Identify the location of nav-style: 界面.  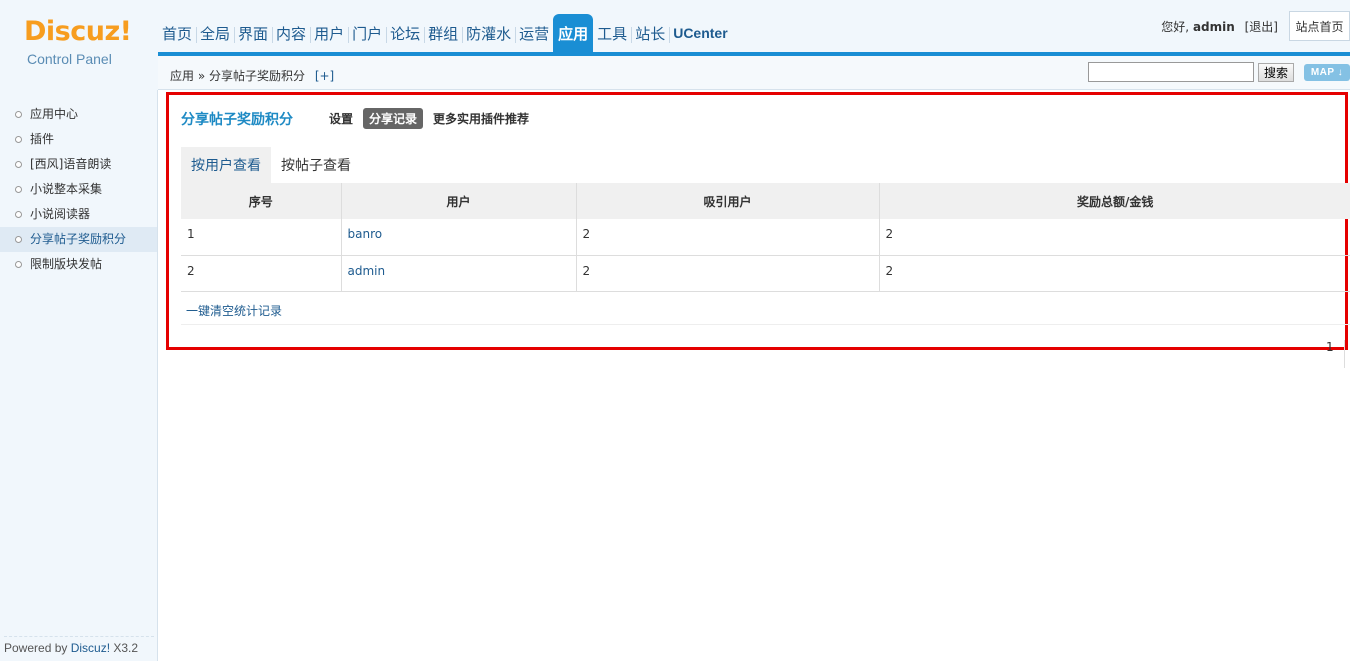
(253, 33).